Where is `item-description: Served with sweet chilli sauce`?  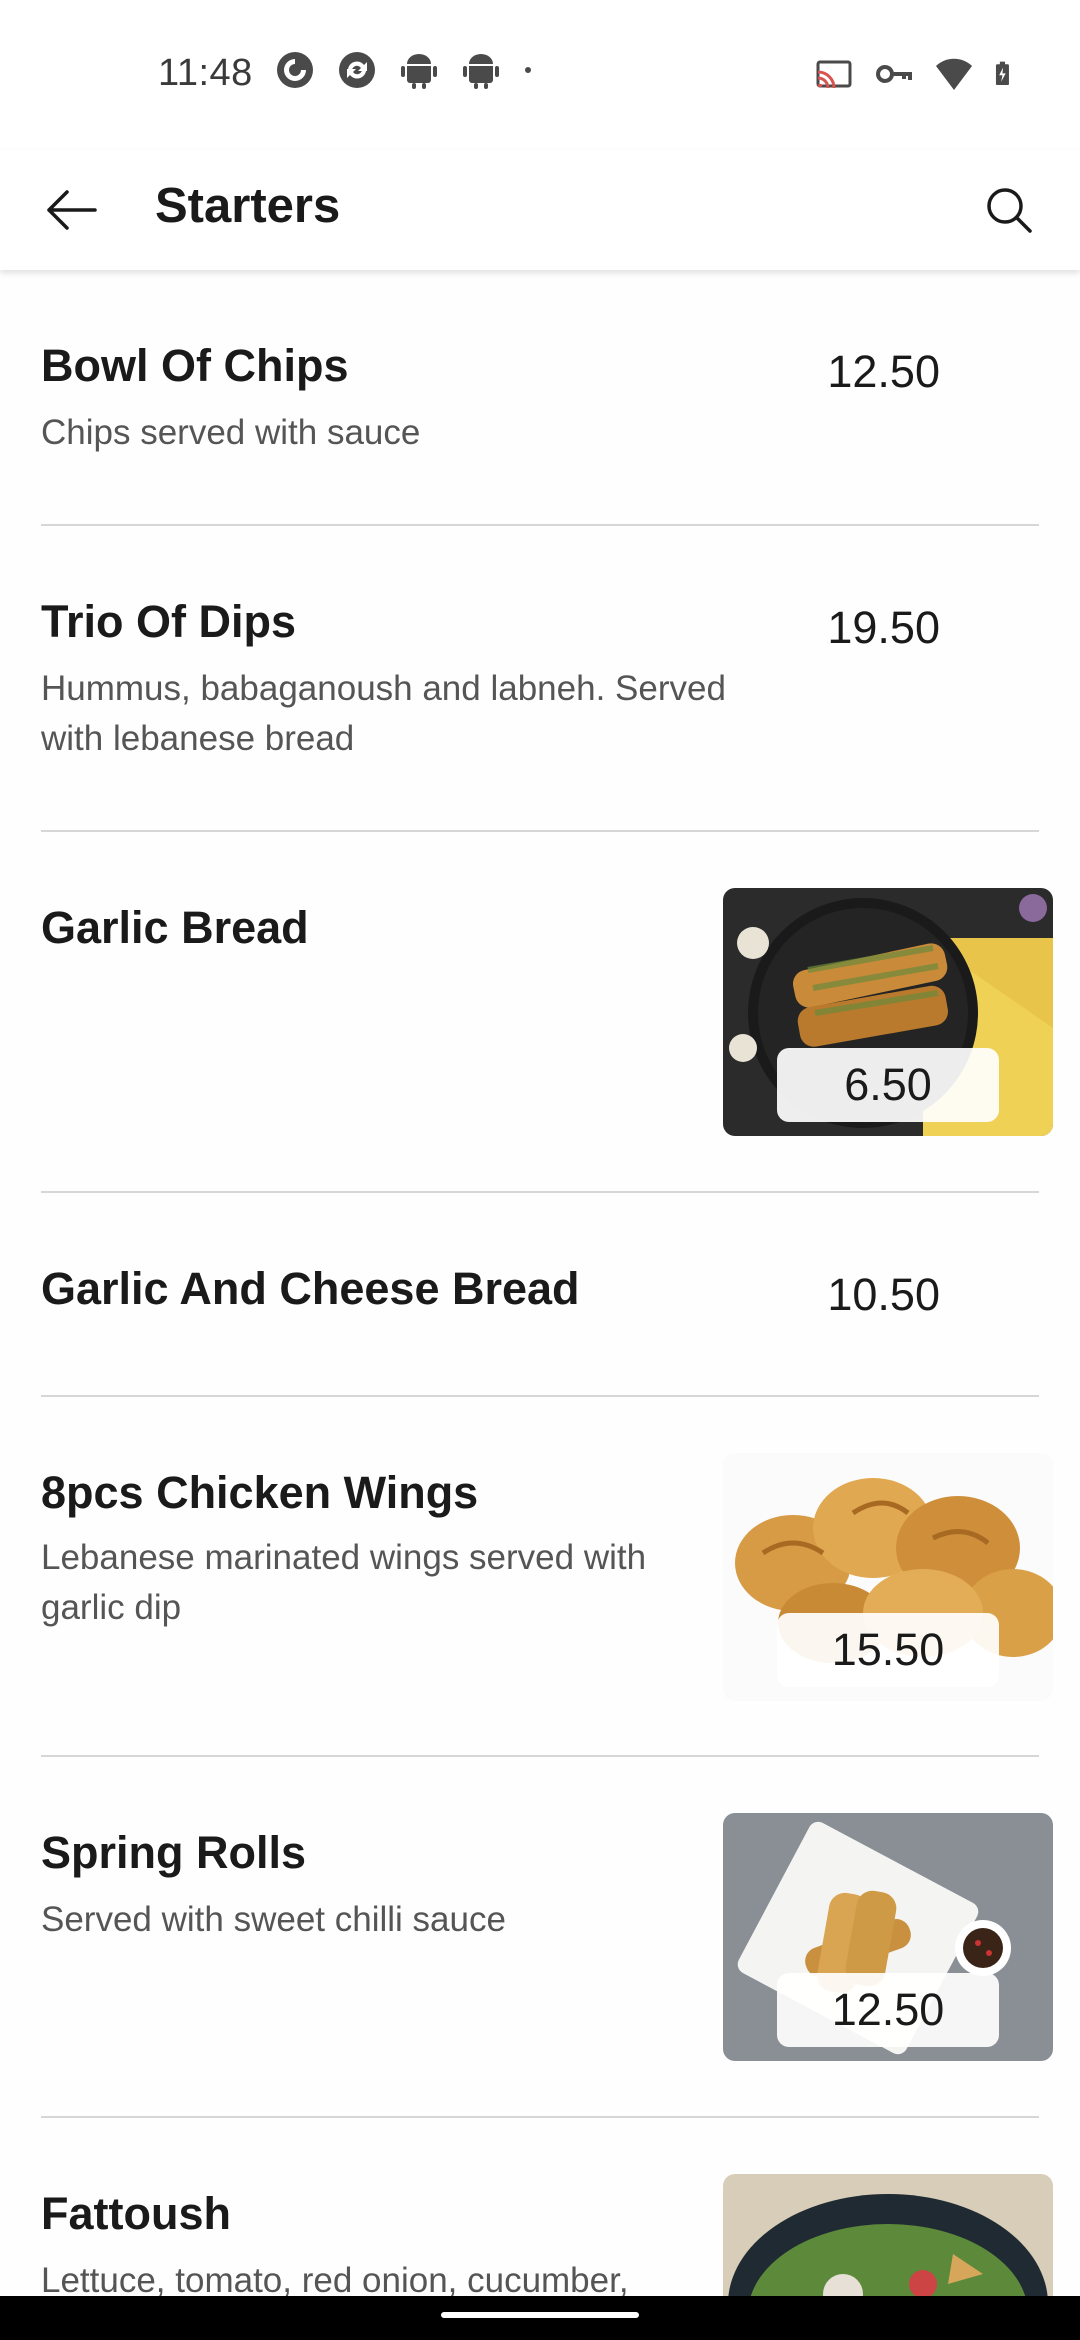 item-description: Served with sweet chilli sauce is located at coordinates (273, 1919).